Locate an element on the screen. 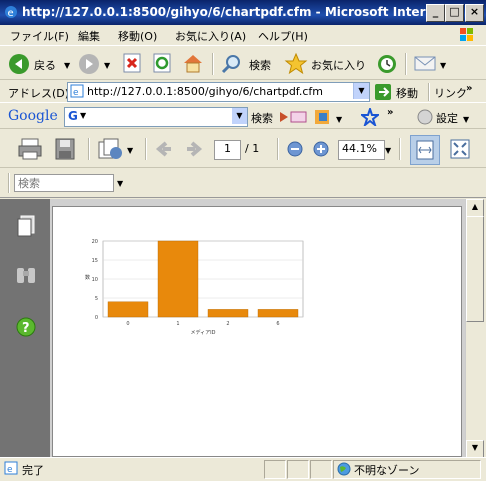 This screenshot has width=486, height=481. address-dropdown-icon: ▼ is located at coordinates (361, 91).